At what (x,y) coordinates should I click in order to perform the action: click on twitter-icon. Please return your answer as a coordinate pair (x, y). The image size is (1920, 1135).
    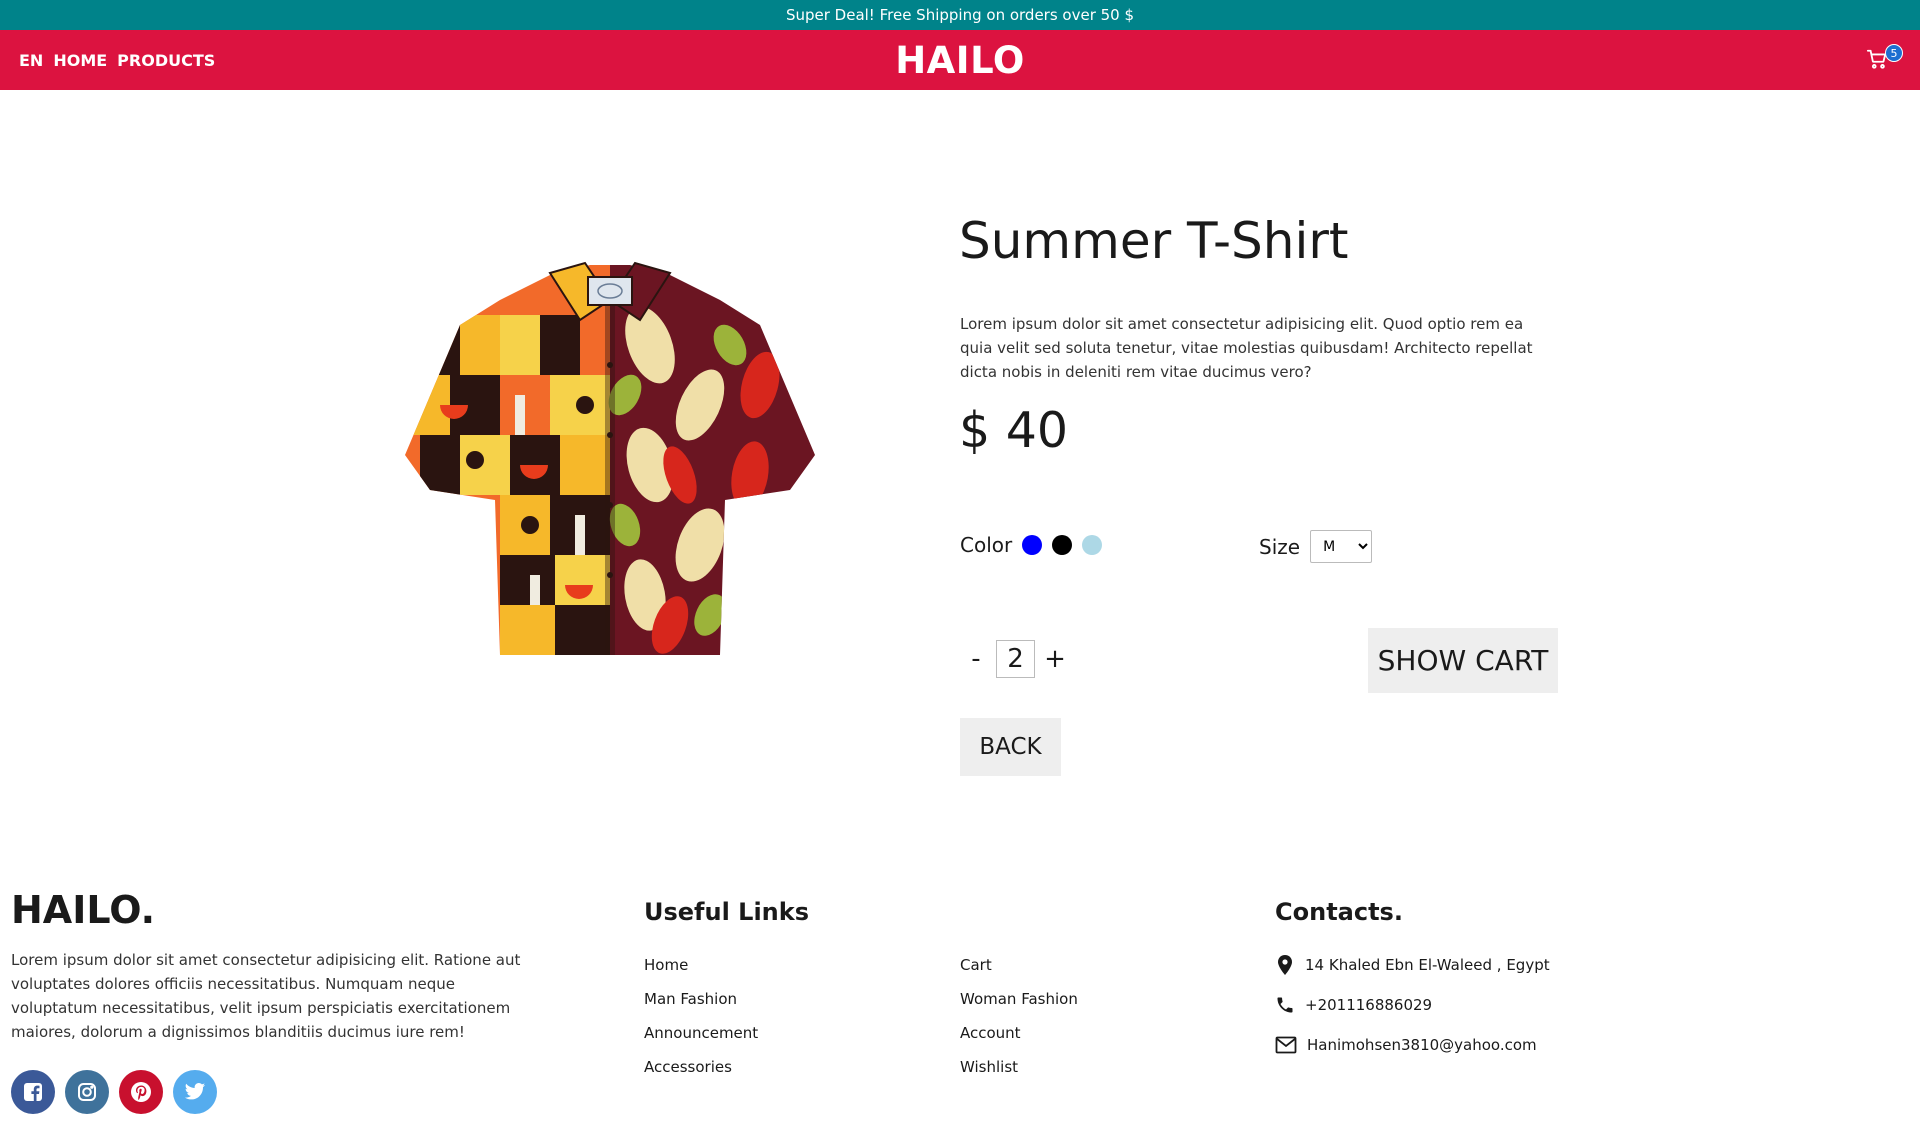
    Looking at the image, I should click on (195, 1091).